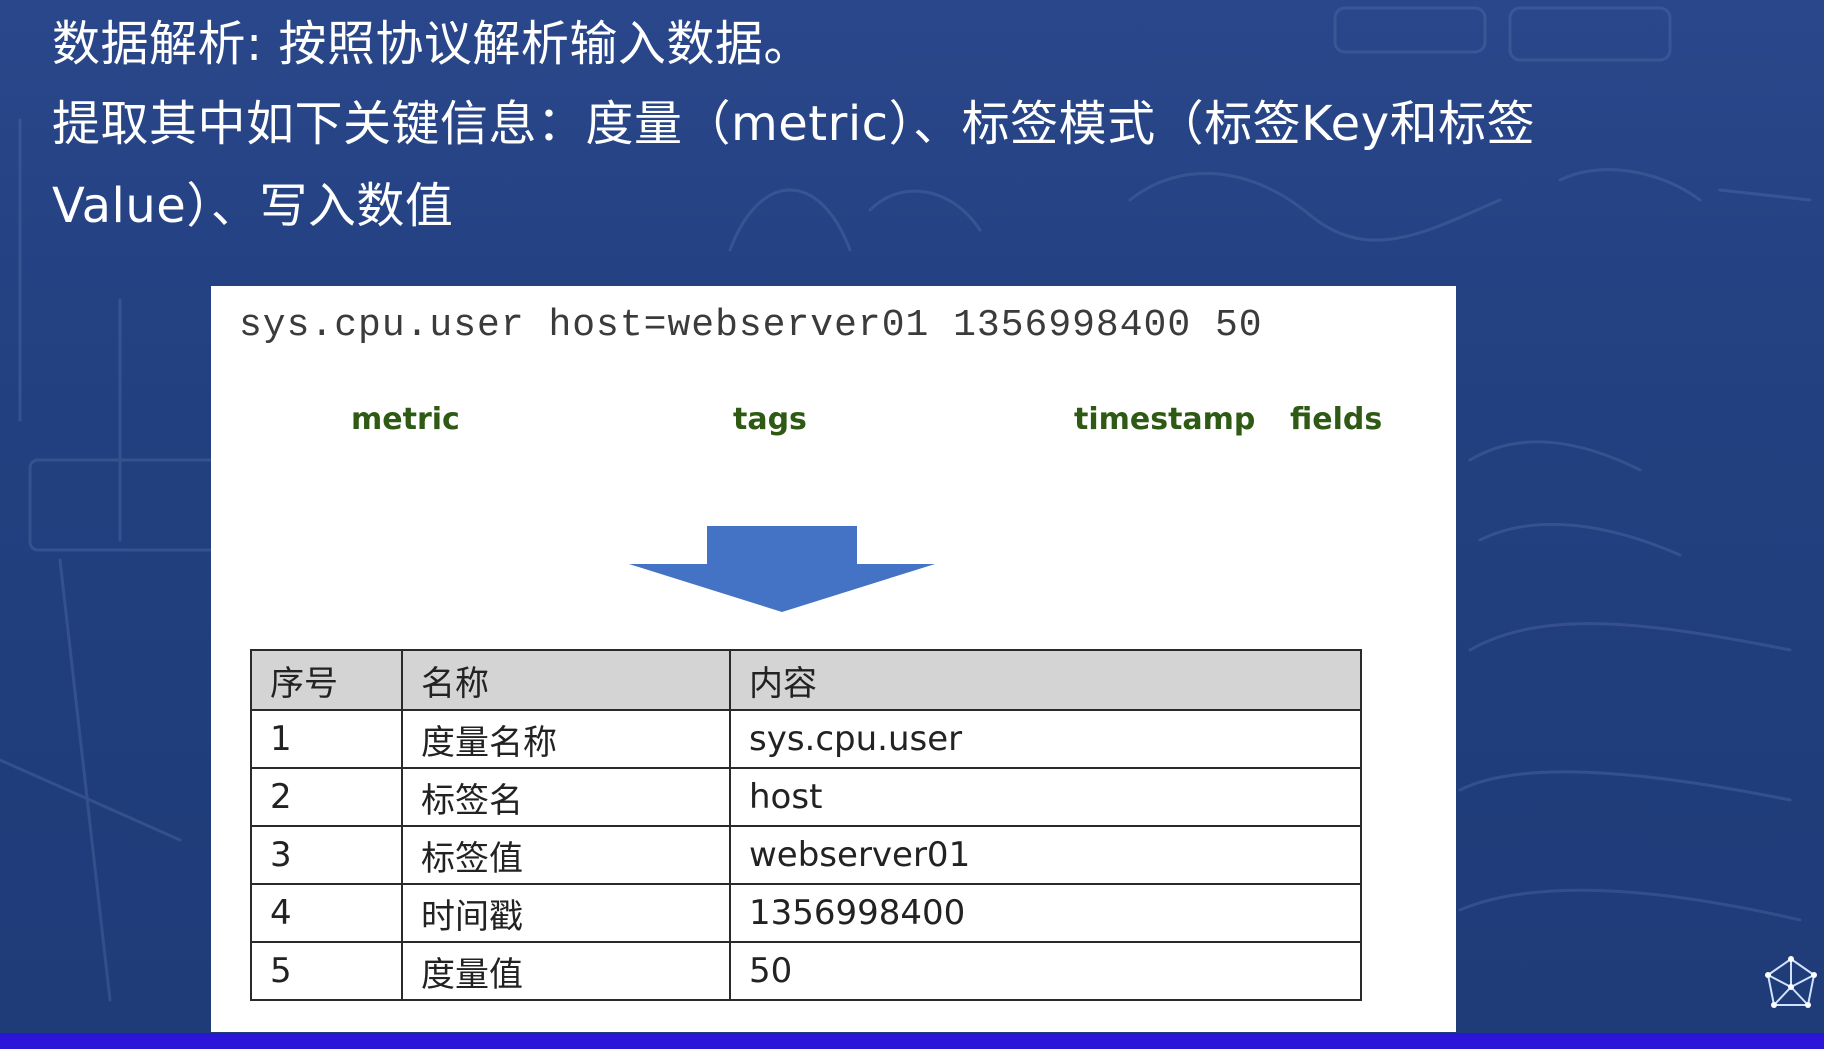 The height and width of the screenshot is (1049, 1824). What do you see at coordinates (770, 419) in the screenshot?
I see `label-tags: tags` at bounding box center [770, 419].